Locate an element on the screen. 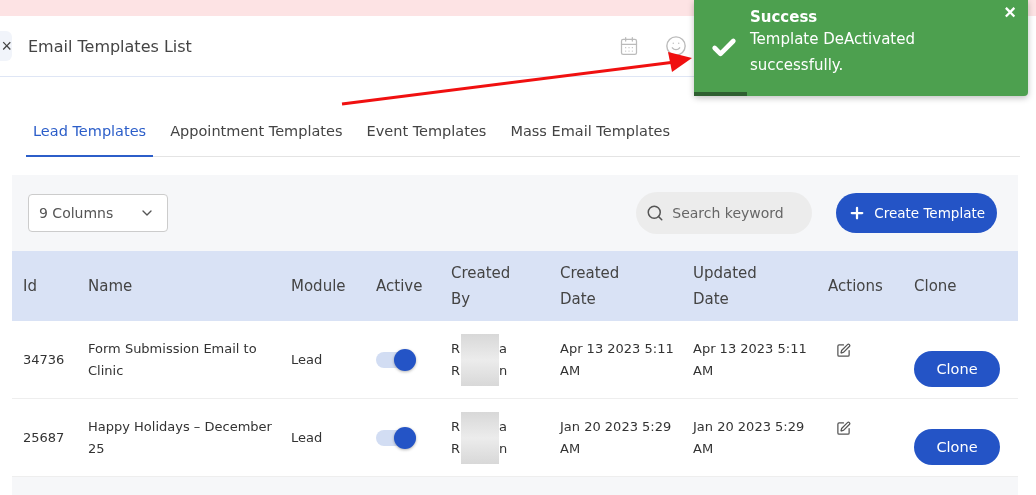 The width and height of the screenshot is (1036, 495). toast-title: Success is located at coordinates (784, 17).